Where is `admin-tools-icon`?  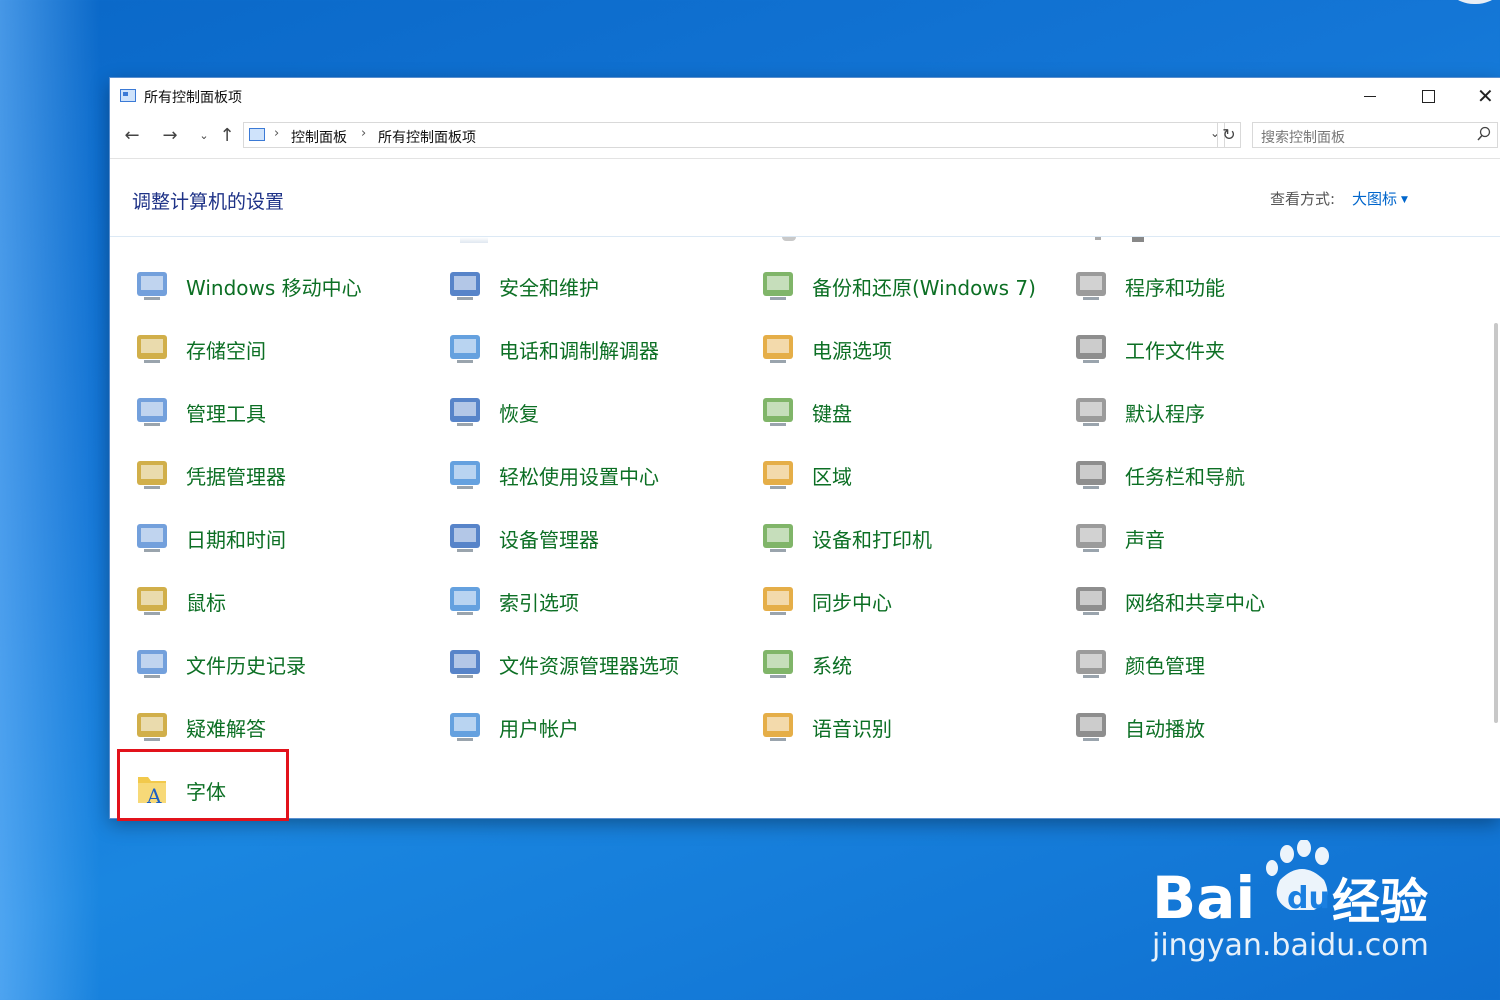
admin-tools-icon is located at coordinates (152, 411).